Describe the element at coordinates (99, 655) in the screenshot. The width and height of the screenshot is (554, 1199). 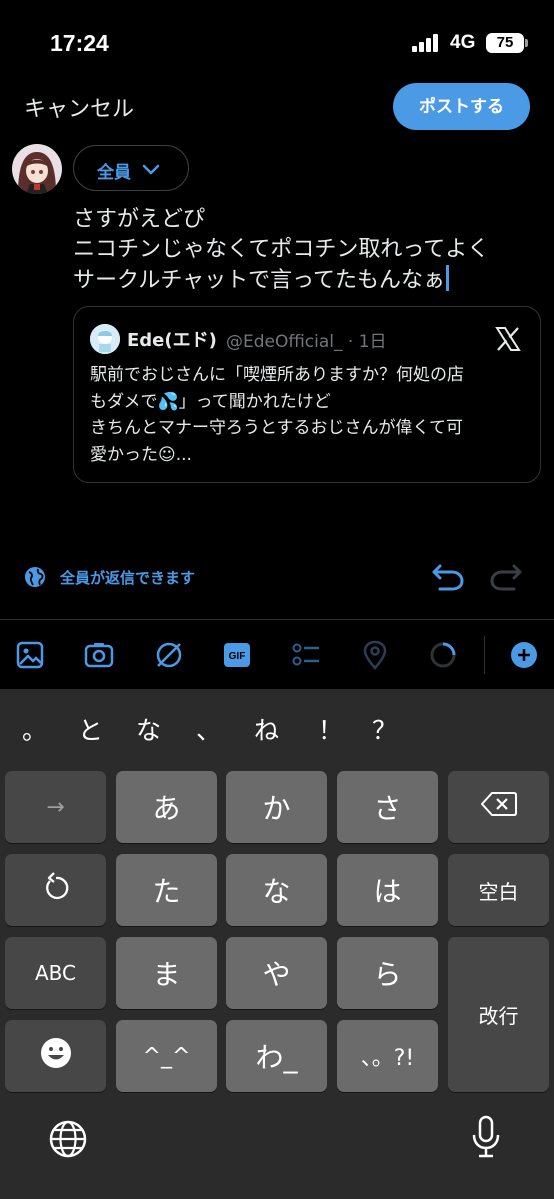
I see `camera-icon` at that location.